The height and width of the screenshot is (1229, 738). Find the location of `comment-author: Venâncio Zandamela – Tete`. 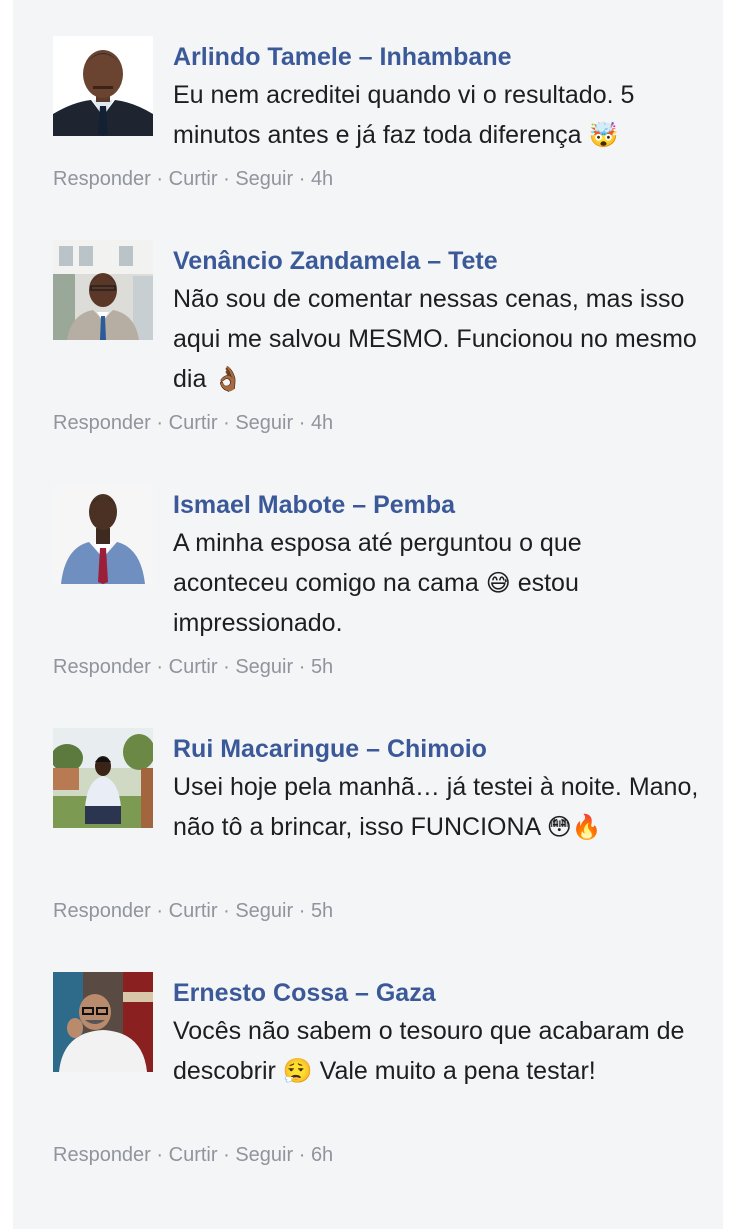

comment-author: Venâncio Zandamela – Tete is located at coordinates (438, 261).